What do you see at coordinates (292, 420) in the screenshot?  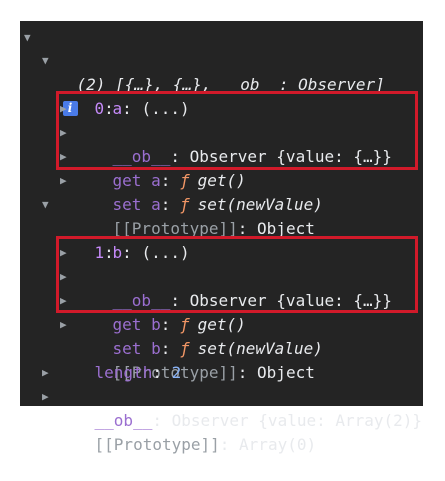 I see `ob-value: Observer {value: Array(2)}` at bounding box center [292, 420].